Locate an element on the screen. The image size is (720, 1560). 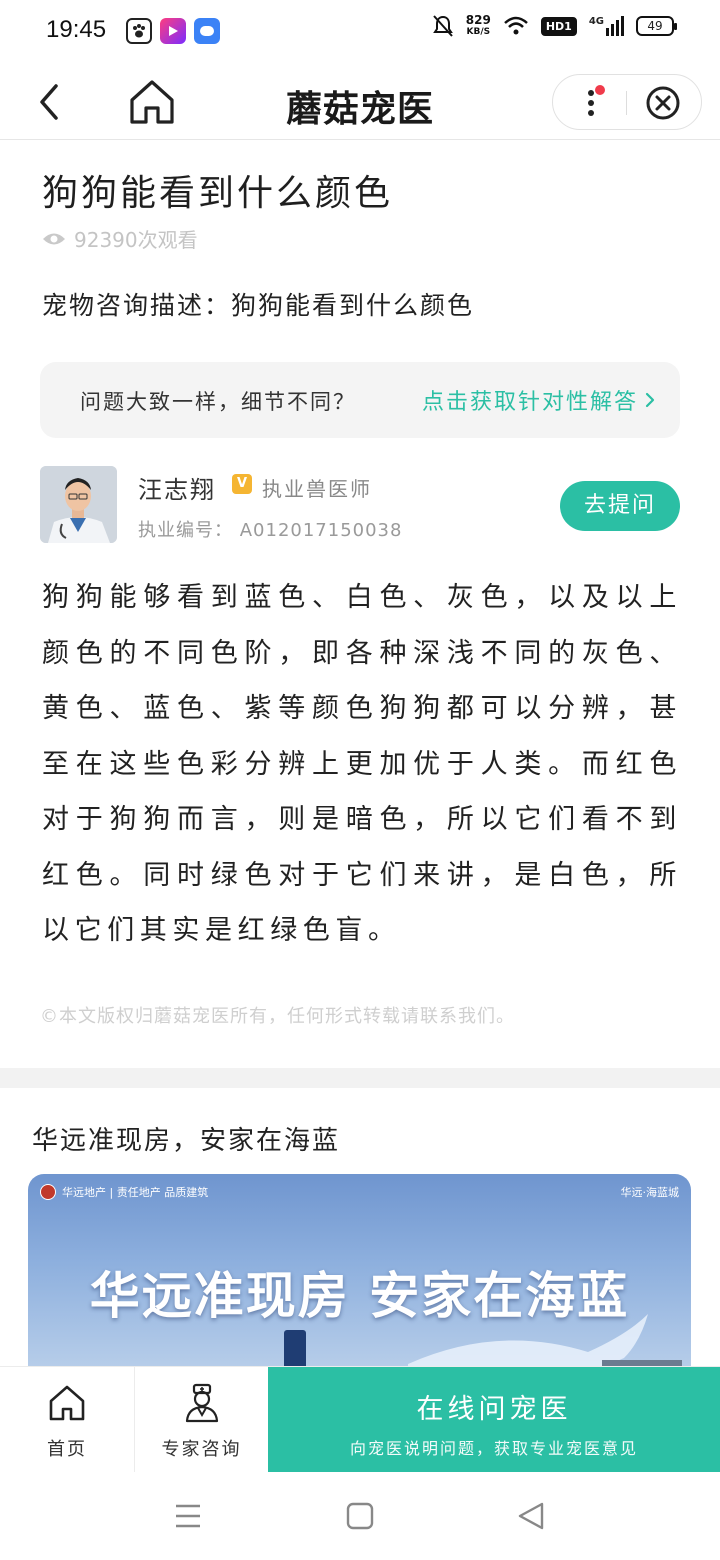
system-navigation-bar is located at coordinates (360, 1516).